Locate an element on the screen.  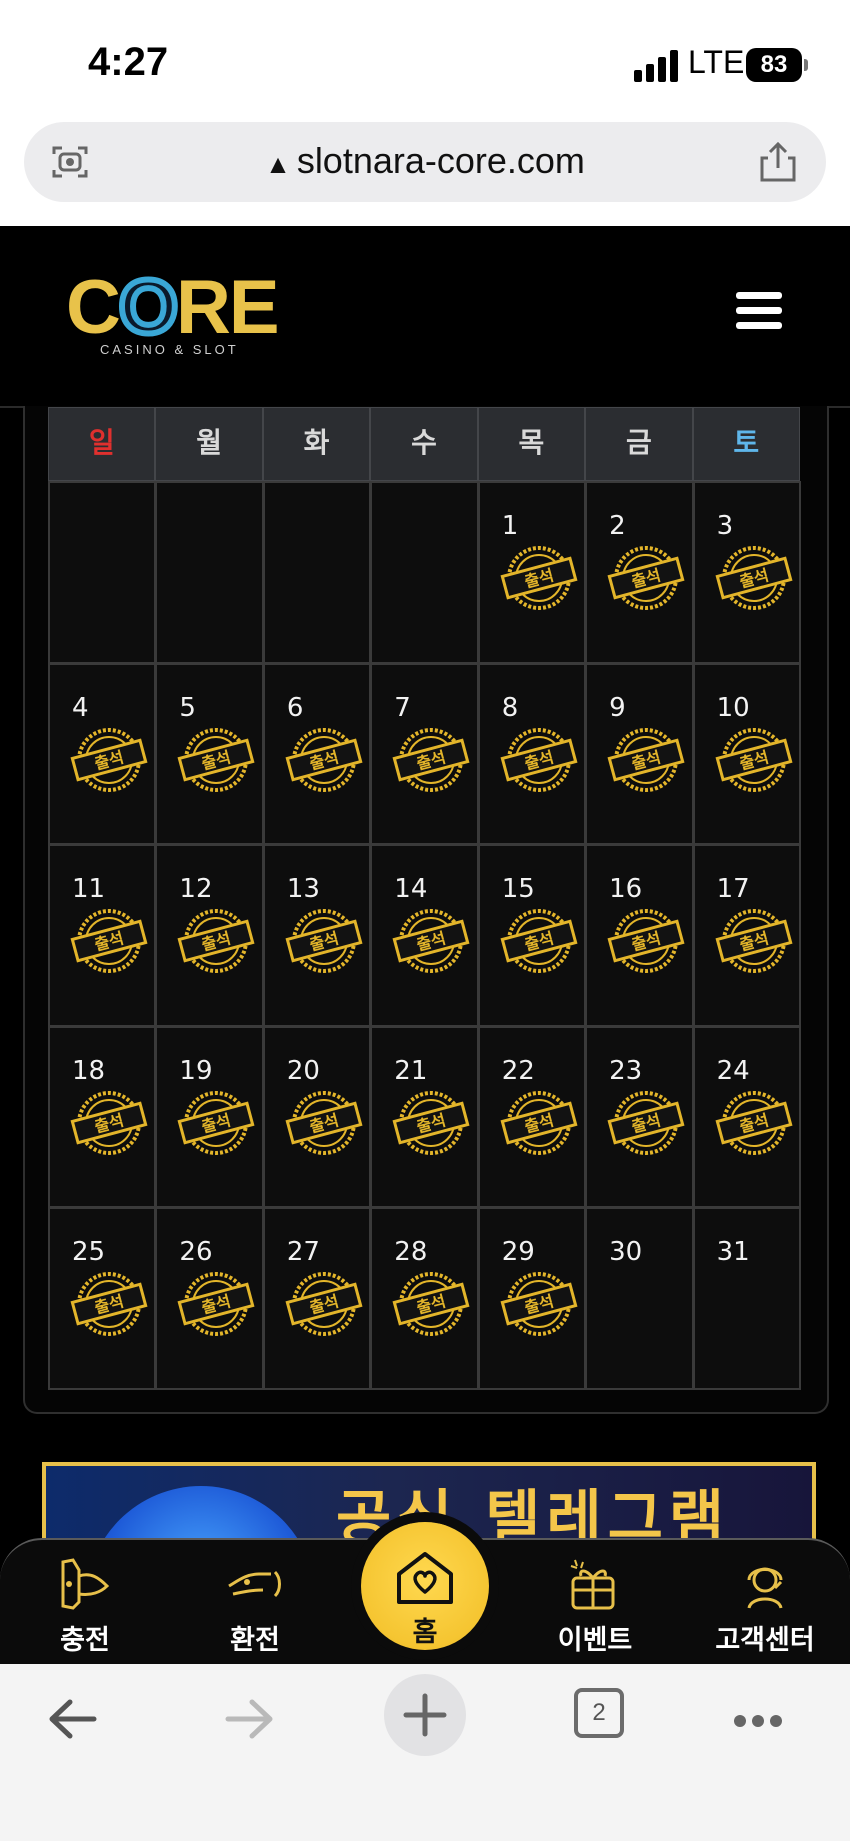
new-tab-button is located at coordinates (425, 1715).